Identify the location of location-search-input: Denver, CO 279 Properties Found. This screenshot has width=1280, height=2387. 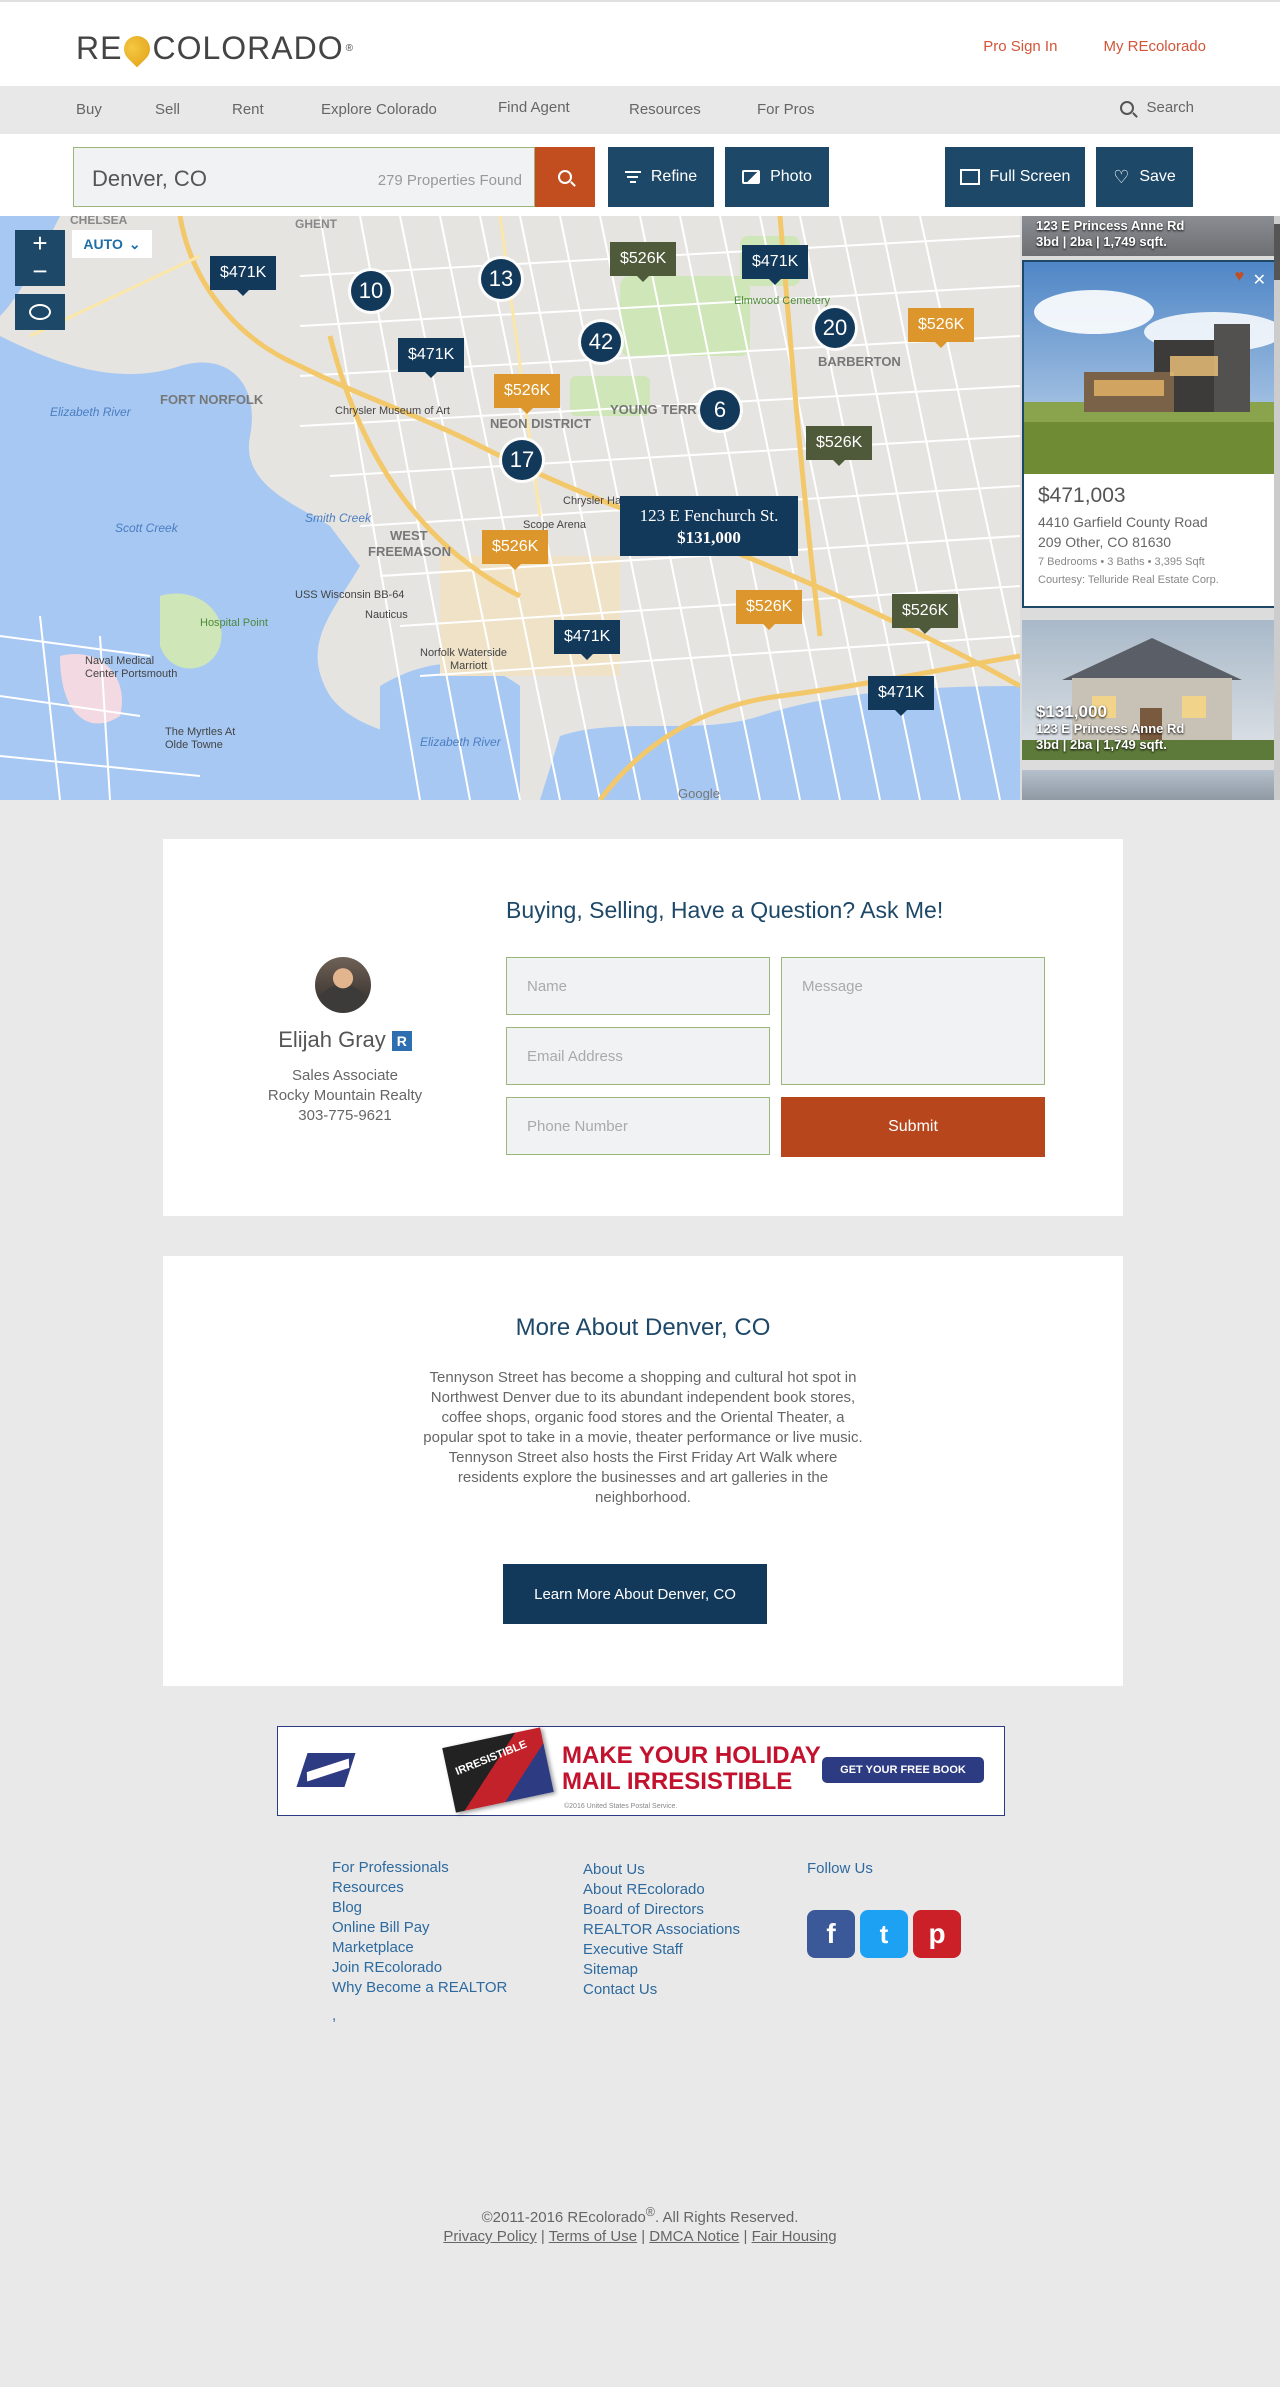
(304, 177).